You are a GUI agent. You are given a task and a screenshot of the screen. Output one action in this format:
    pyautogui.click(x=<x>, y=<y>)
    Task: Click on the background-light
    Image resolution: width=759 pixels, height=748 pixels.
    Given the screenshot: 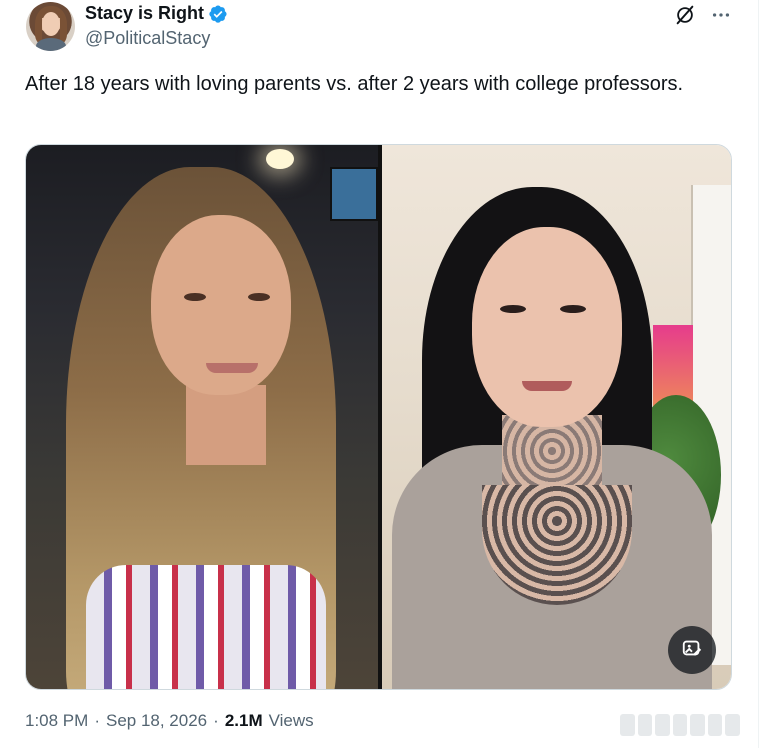 What is the action you would take?
    pyautogui.click(x=280, y=159)
    